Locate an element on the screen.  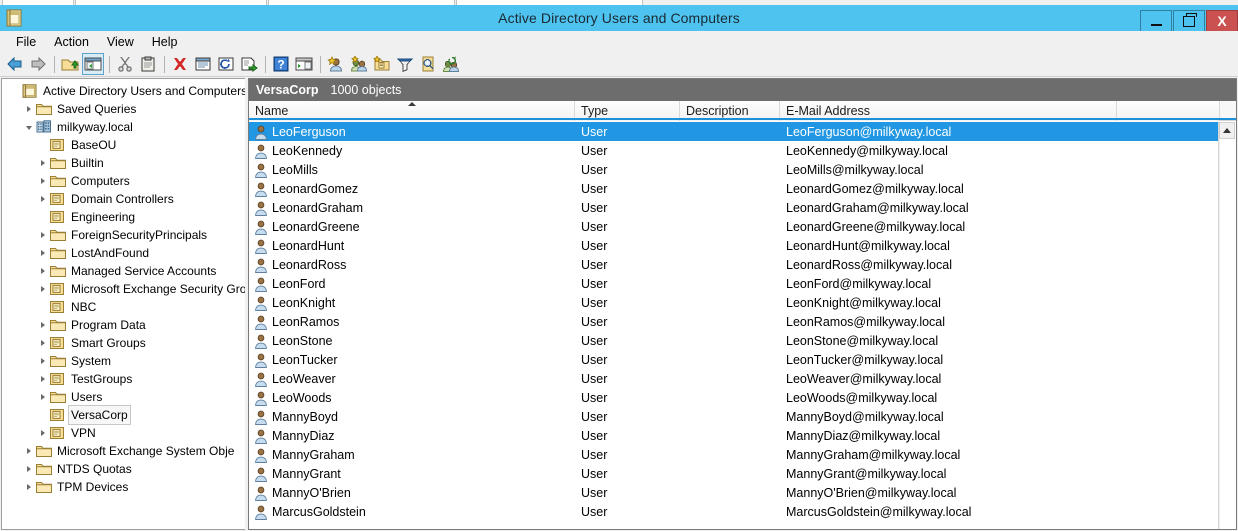
tree-node-program-data: Program Data is located at coordinates (123, 325).